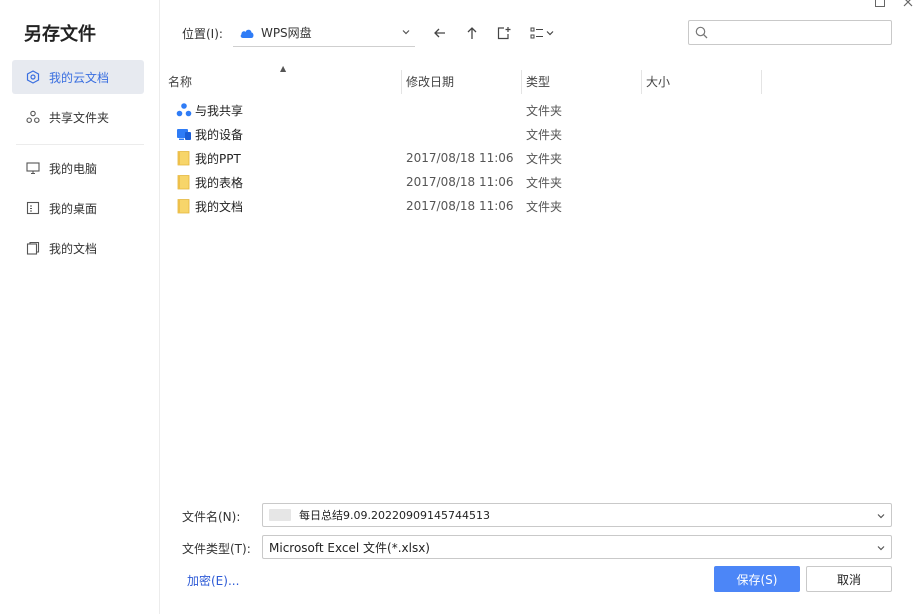 The height and width of the screenshot is (614, 919). I want to click on search-box, so click(790, 32).